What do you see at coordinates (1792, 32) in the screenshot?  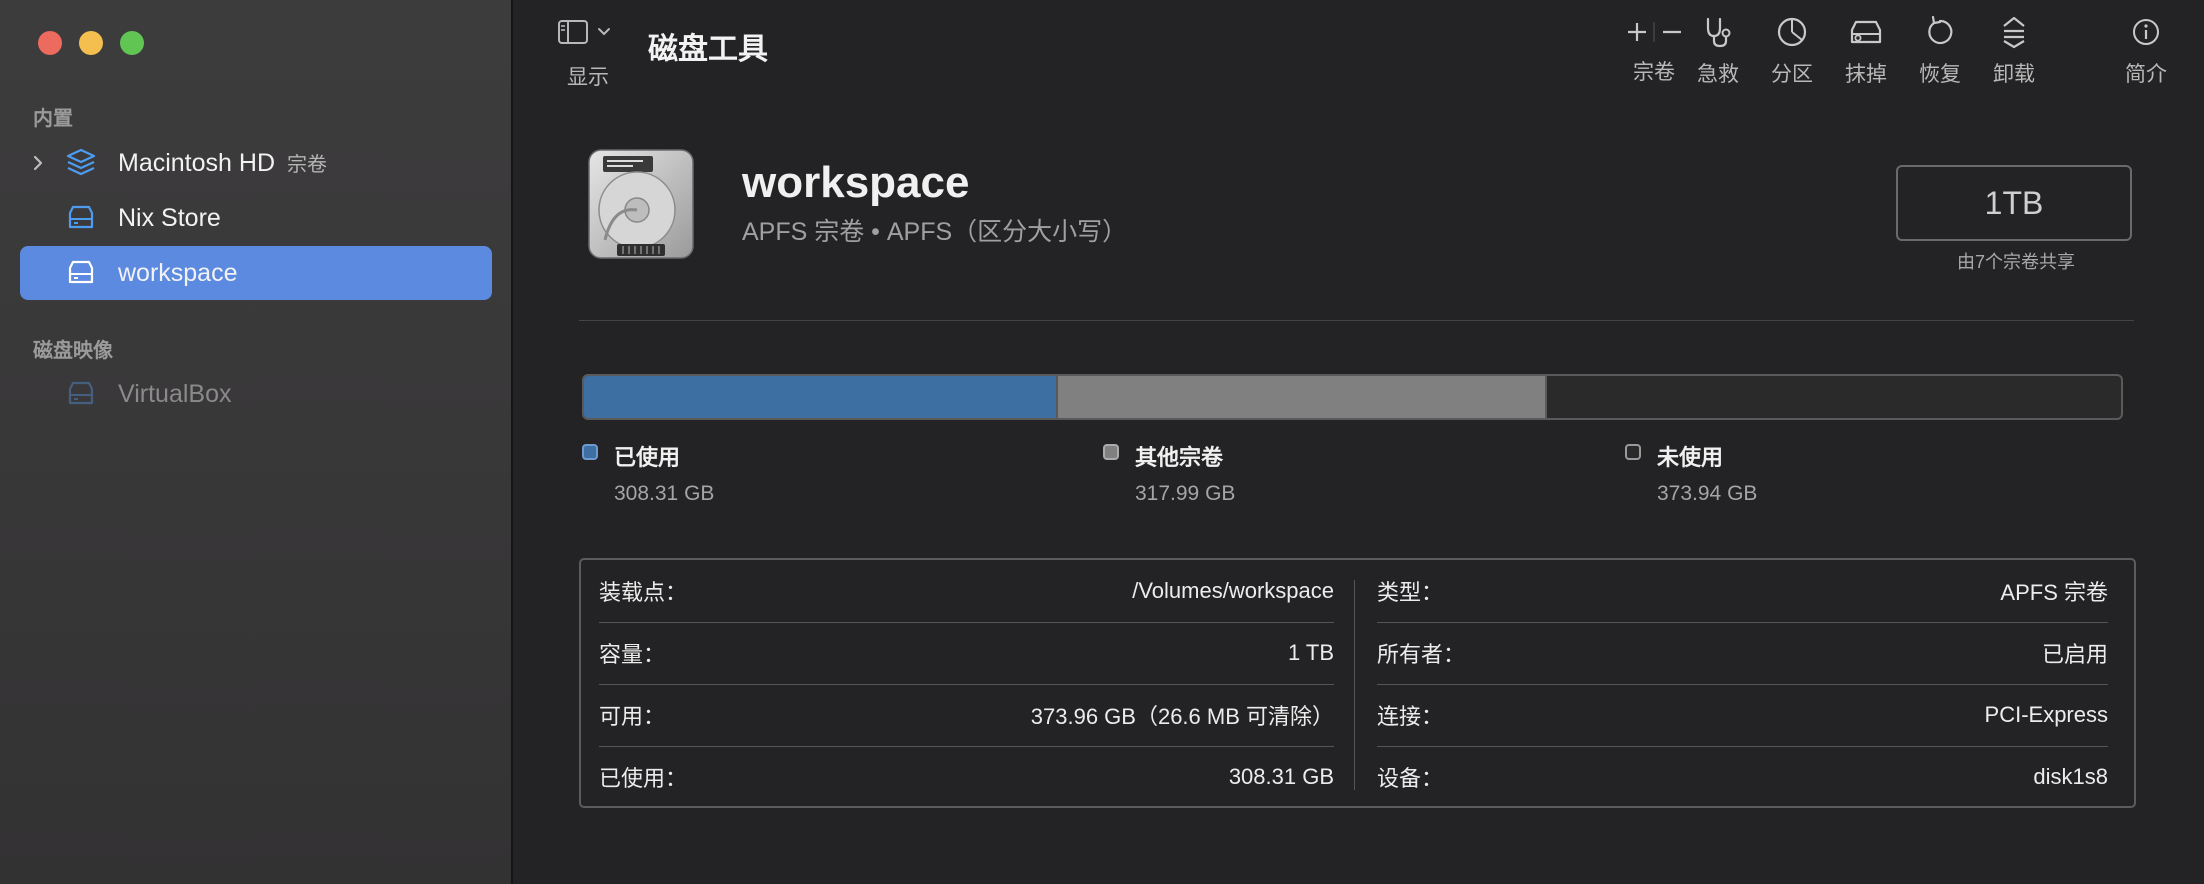 I see `pie-chart-icon` at bounding box center [1792, 32].